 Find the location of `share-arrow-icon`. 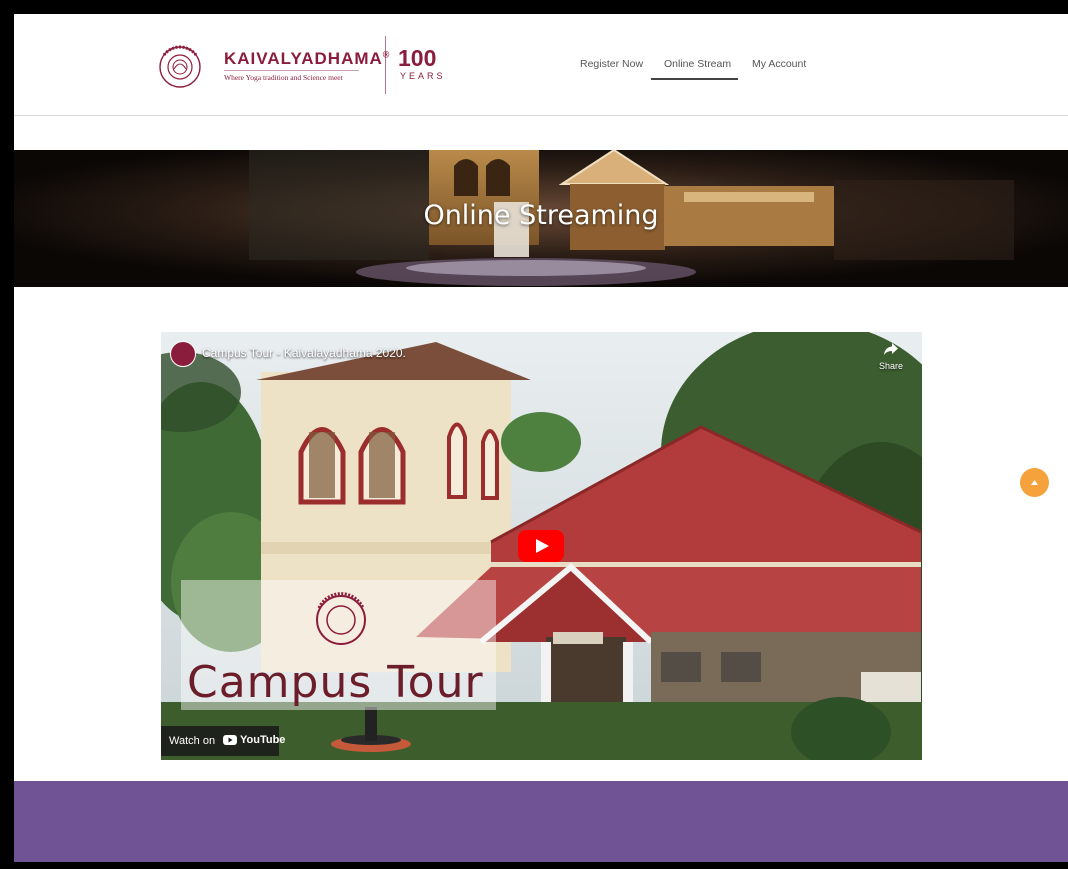

share-arrow-icon is located at coordinates (891, 349).